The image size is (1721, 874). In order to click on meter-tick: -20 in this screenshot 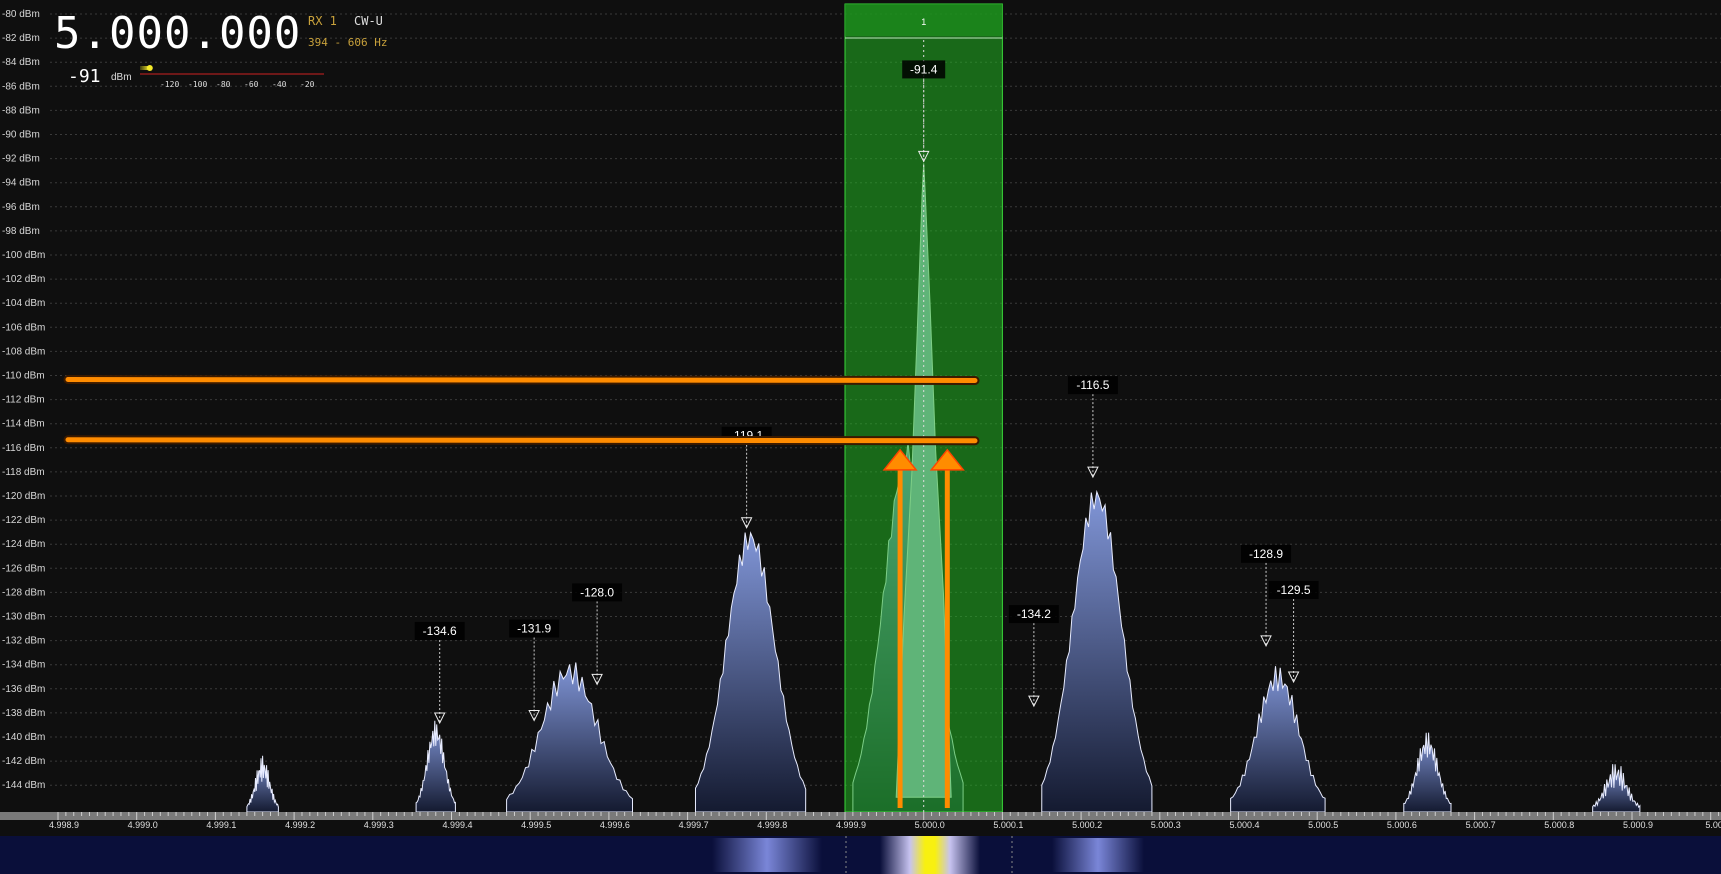, I will do `click(307, 84)`.